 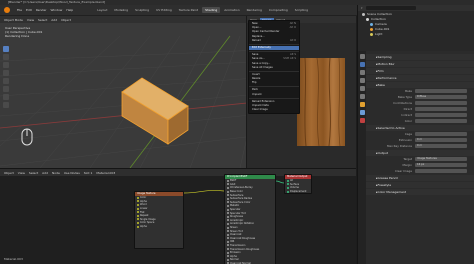 What do you see at coordinates (6, 81) in the screenshot?
I see `scale-tool-icon` at bounding box center [6, 81].